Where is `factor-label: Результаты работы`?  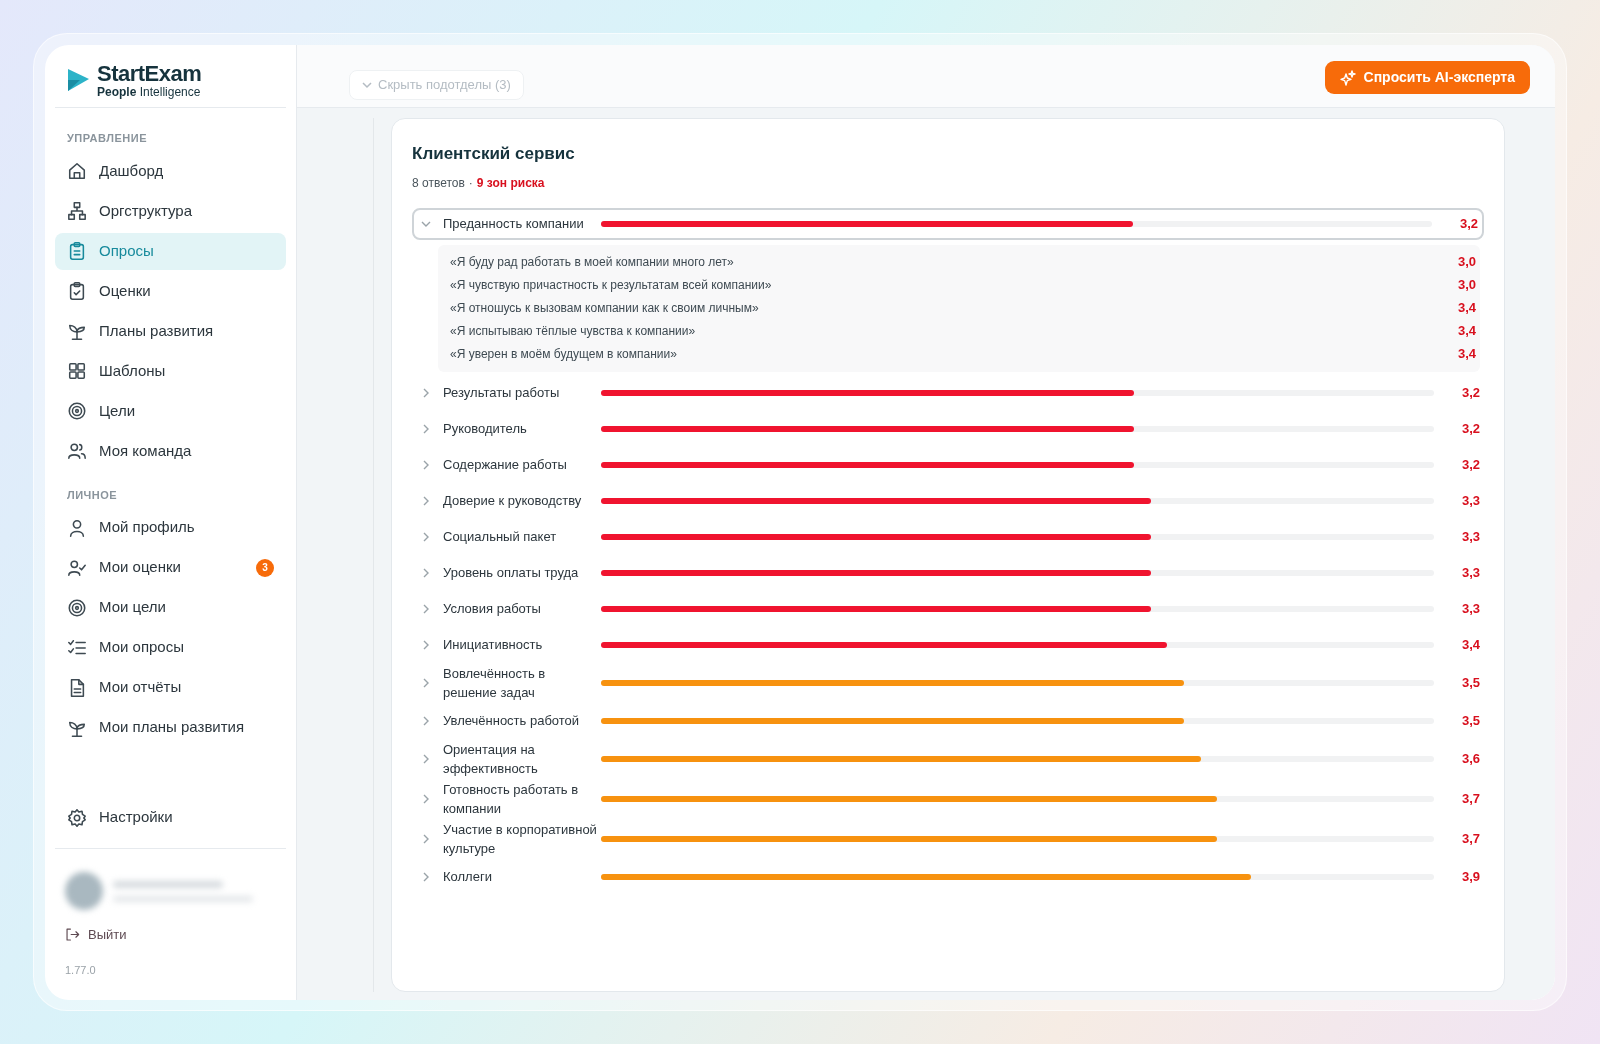
factor-label: Результаты работы is located at coordinates (502, 393).